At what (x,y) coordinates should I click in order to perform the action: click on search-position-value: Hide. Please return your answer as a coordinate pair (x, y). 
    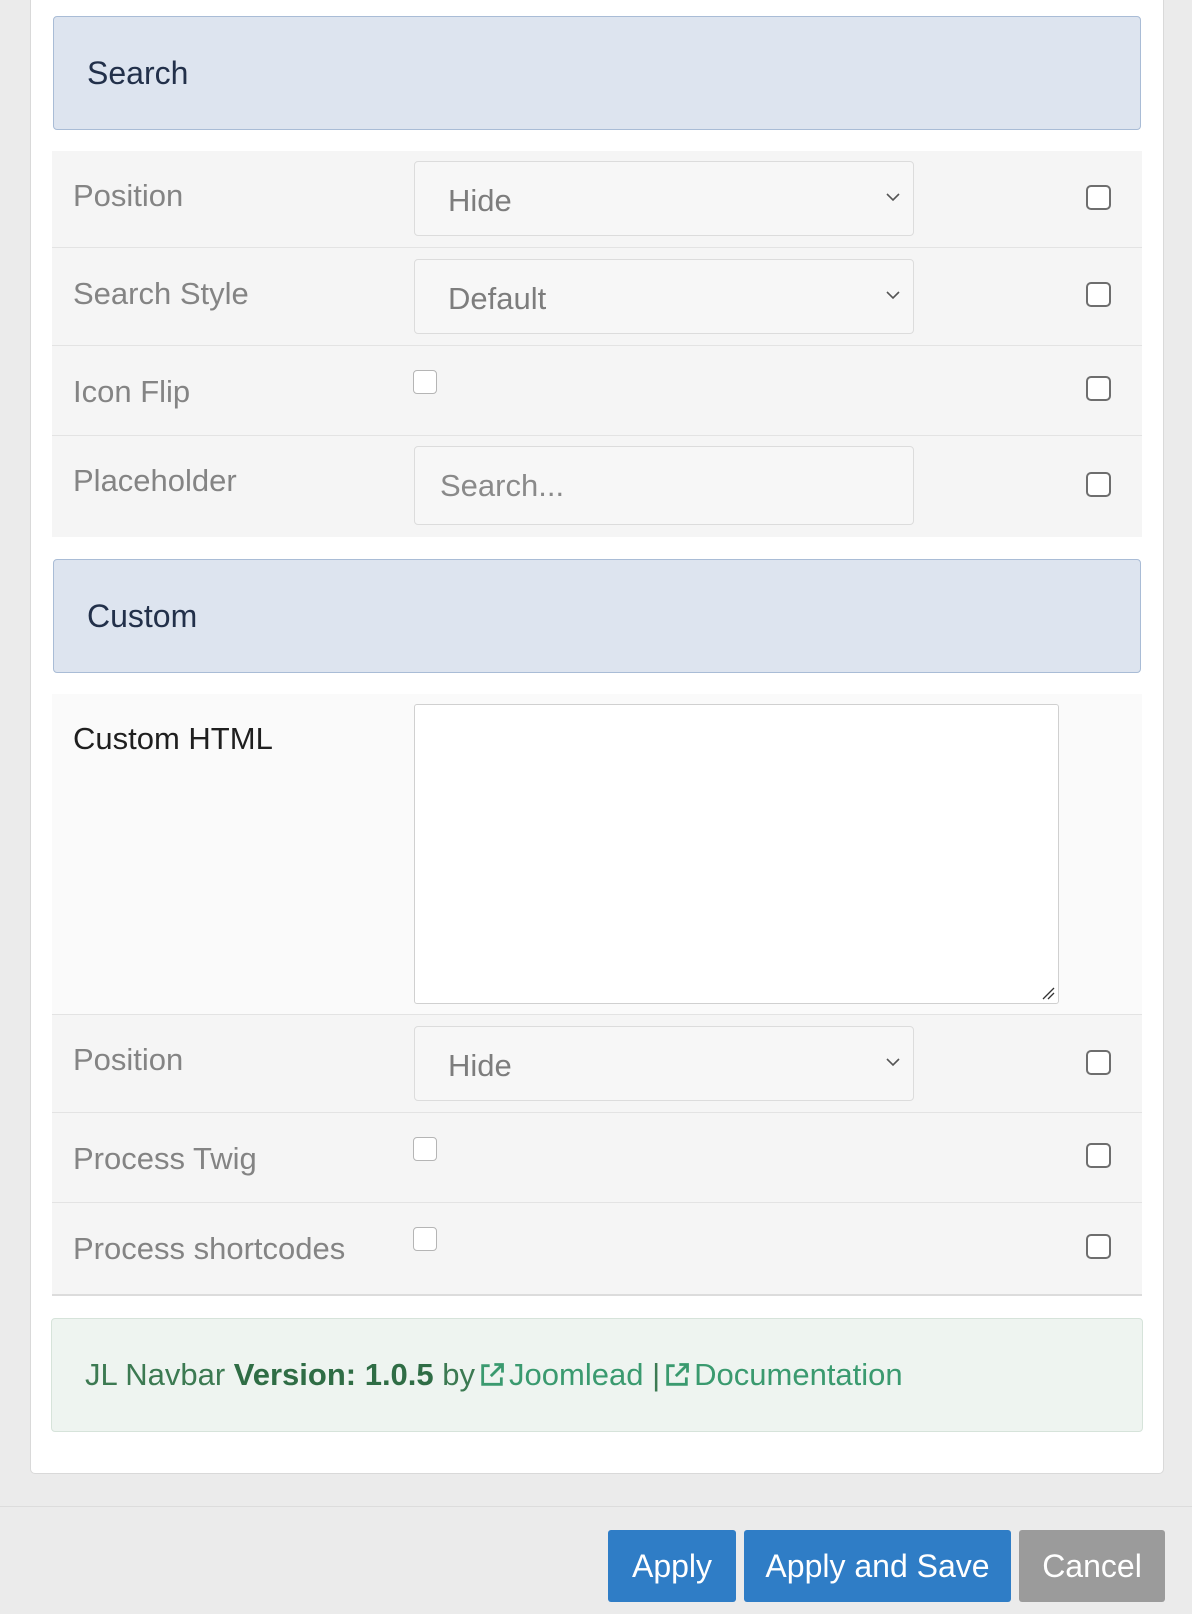
    Looking at the image, I should click on (480, 200).